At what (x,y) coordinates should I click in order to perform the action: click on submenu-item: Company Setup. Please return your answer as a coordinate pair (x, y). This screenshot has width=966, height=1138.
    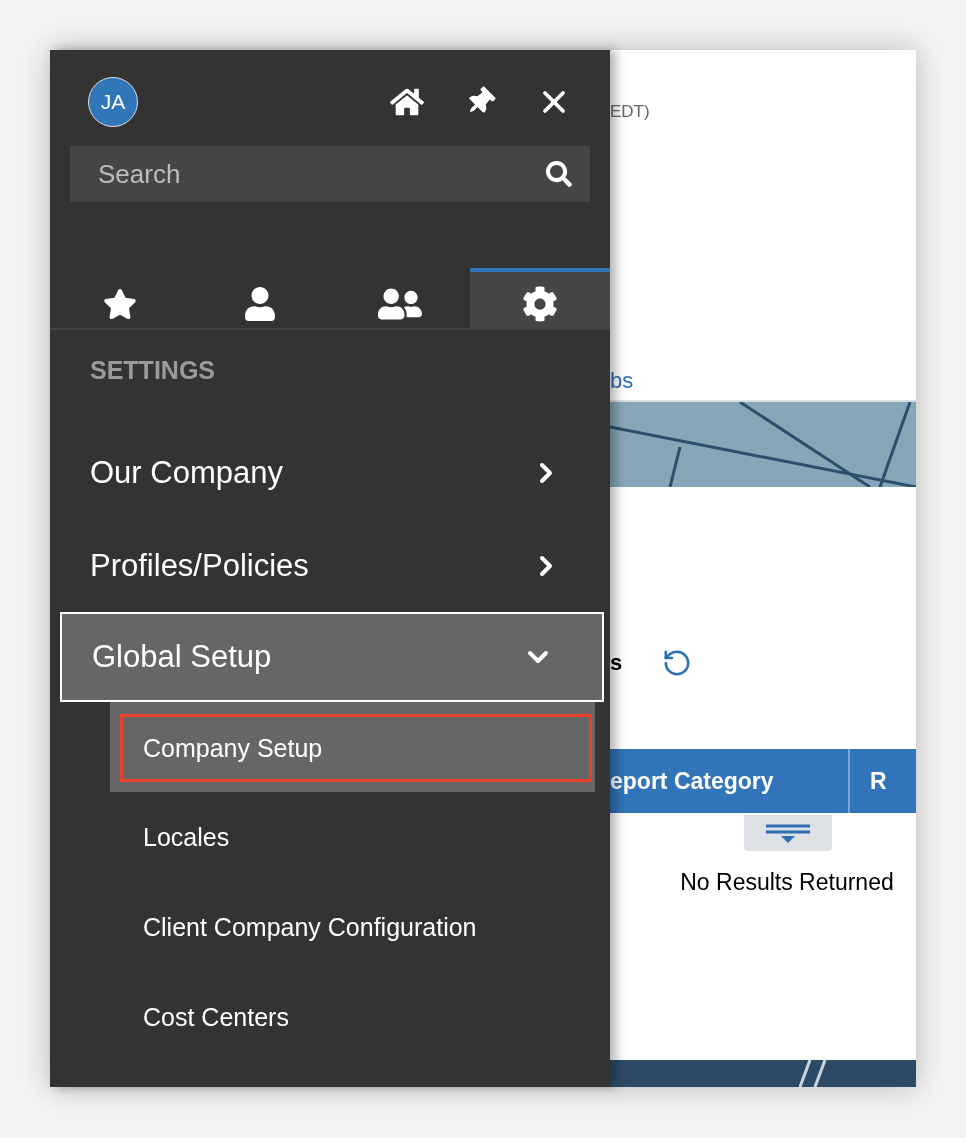
    Looking at the image, I should click on (356, 748).